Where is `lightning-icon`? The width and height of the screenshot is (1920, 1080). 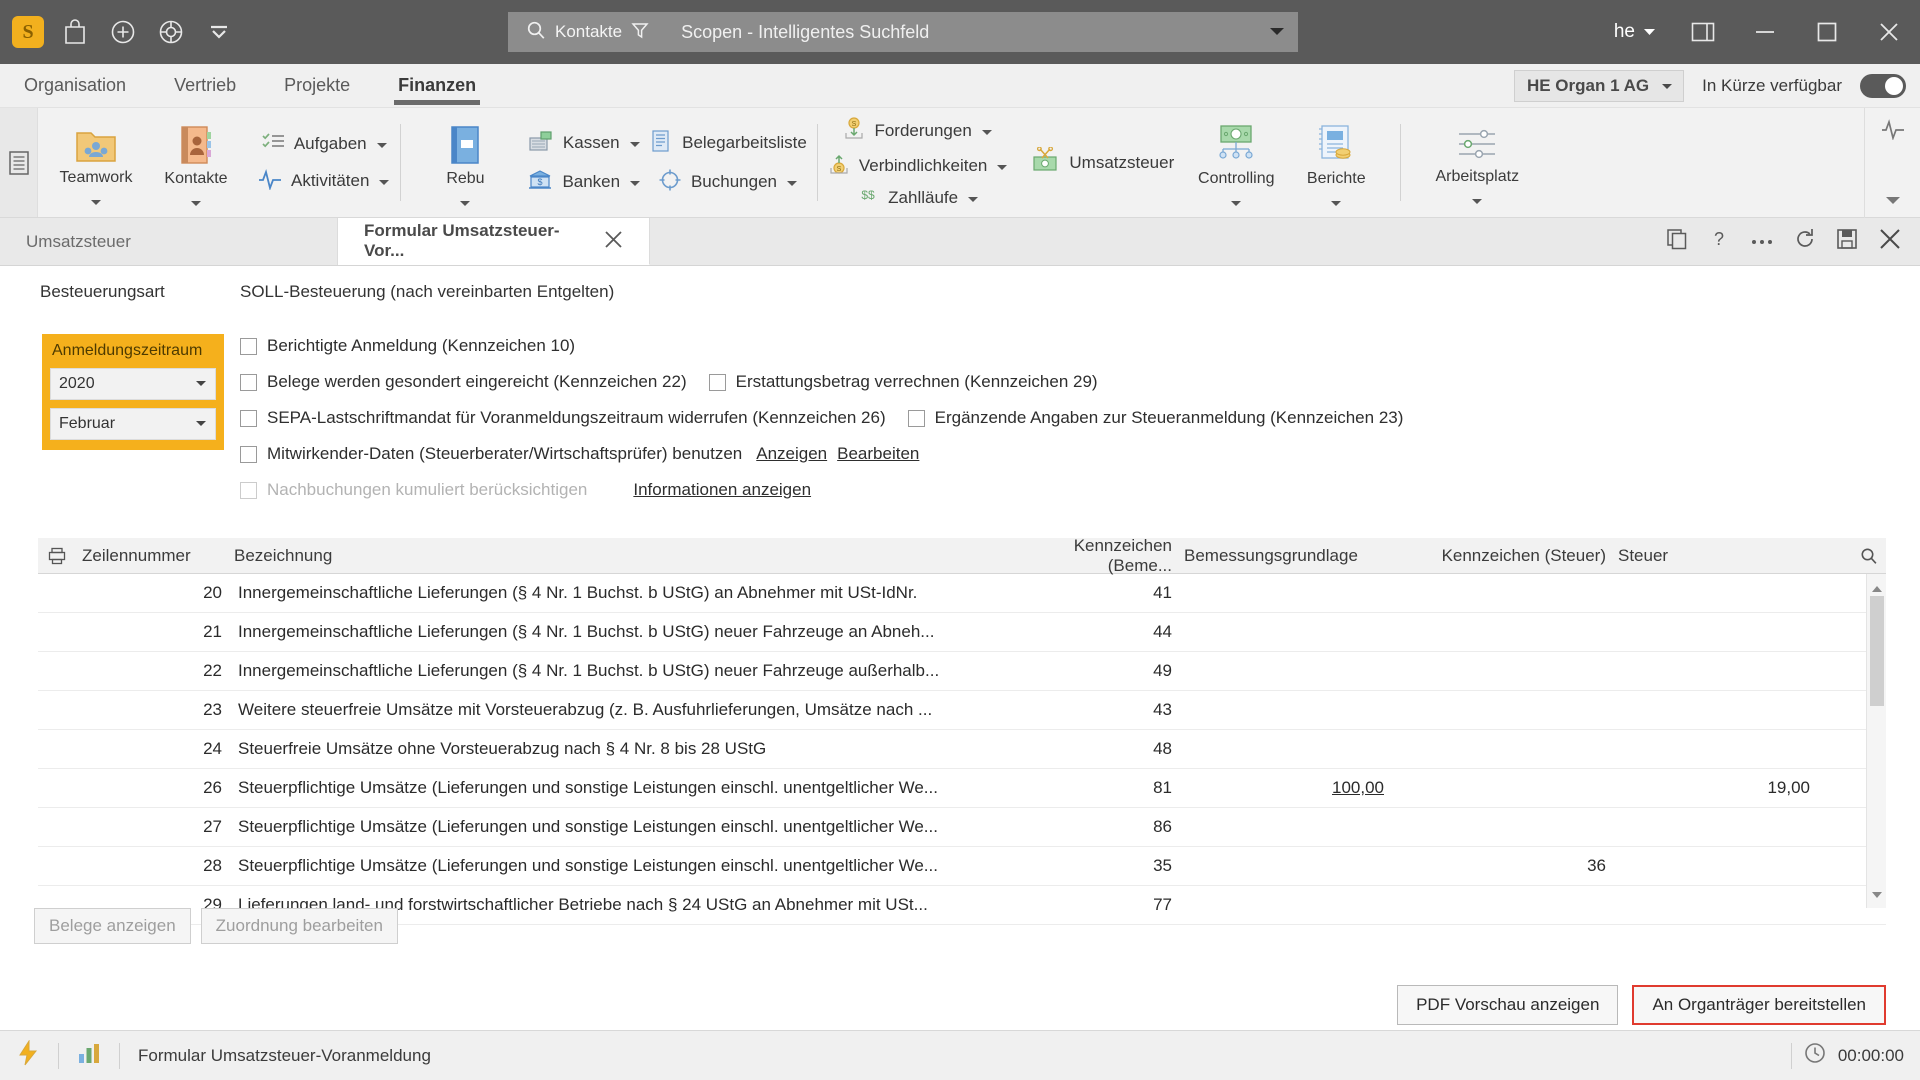 lightning-icon is located at coordinates (28, 1055).